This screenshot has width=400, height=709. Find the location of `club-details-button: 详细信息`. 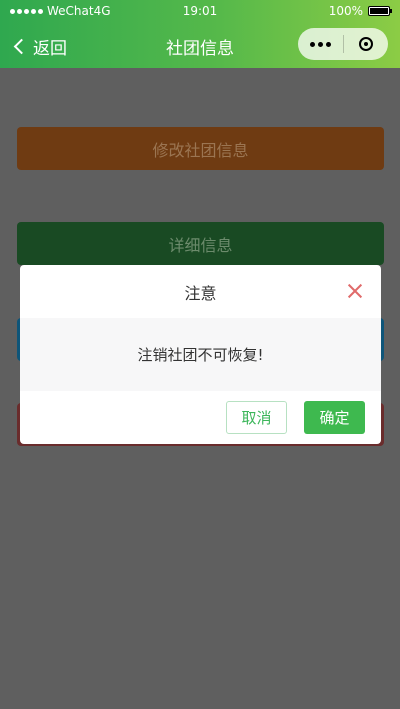

club-details-button: 详细信息 is located at coordinates (200, 243).